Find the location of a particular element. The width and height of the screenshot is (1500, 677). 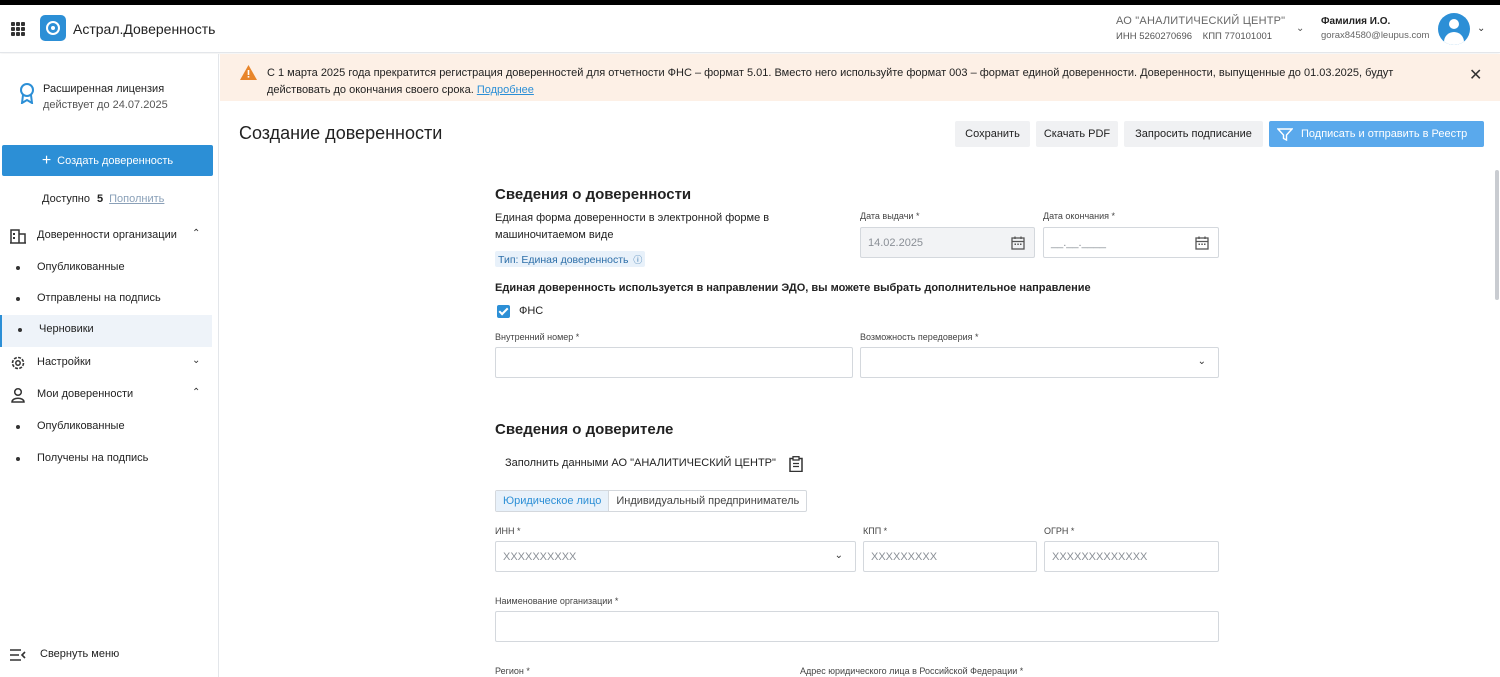

sidebar-item-settings: Настройки ⌄ is located at coordinates (106, 363).